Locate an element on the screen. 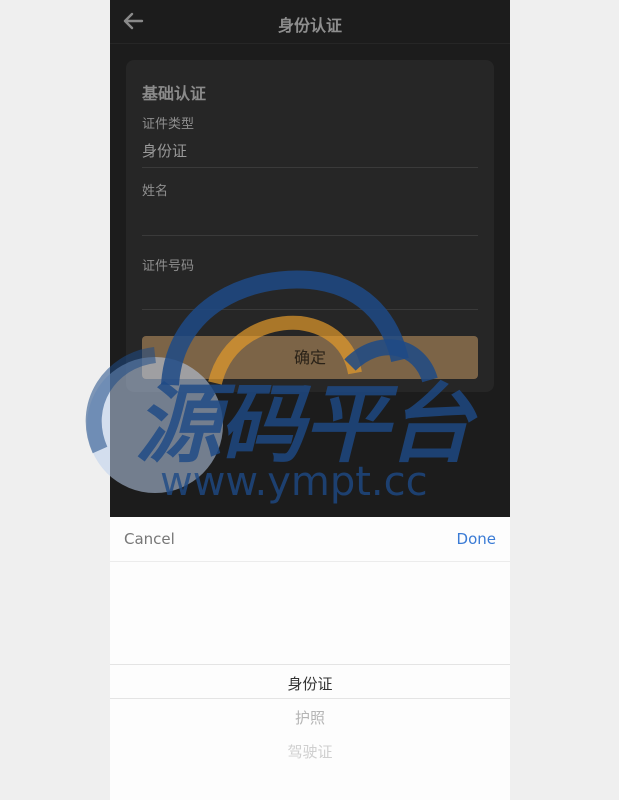 This screenshot has height=800, width=619. name-label: 姓名 is located at coordinates (155, 191).